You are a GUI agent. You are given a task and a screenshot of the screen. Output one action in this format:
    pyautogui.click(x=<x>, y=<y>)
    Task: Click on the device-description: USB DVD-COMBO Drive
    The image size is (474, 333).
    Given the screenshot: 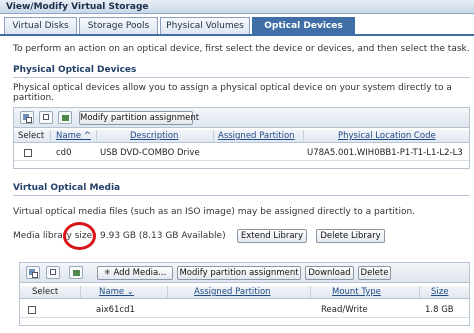 What is the action you would take?
    pyautogui.click(x=150, y=153)
    